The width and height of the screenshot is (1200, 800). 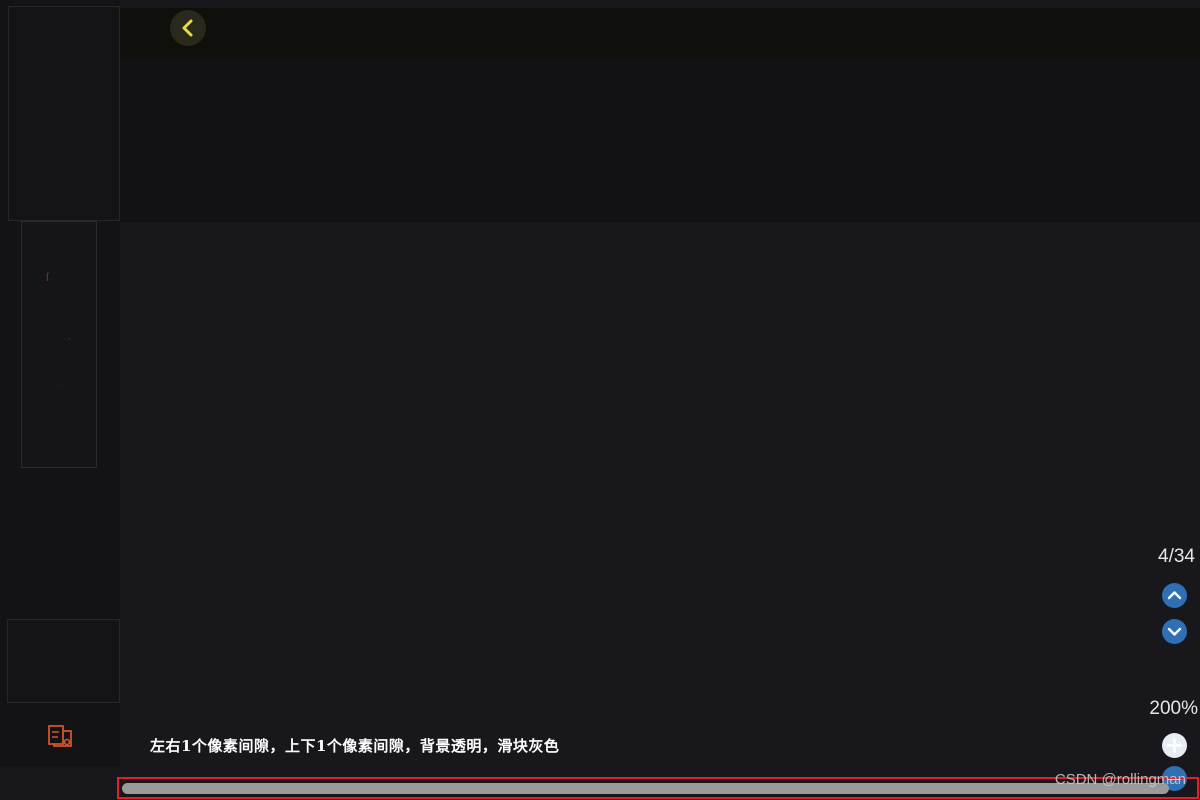 What do you see at coordinates (47, 277) in the screenshot?
I see `thumbnail-mark: ſ` at bounding box center [47, 277].